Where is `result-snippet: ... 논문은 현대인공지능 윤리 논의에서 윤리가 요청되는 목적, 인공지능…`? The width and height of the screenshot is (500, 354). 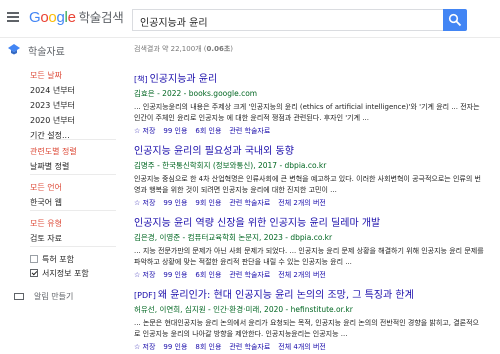
result-snippet: ... 논문은 현대인공지능 윤리 논의에서 윤리가 요청되는 목적, 인공지능… is located at coordinates (306, 328).